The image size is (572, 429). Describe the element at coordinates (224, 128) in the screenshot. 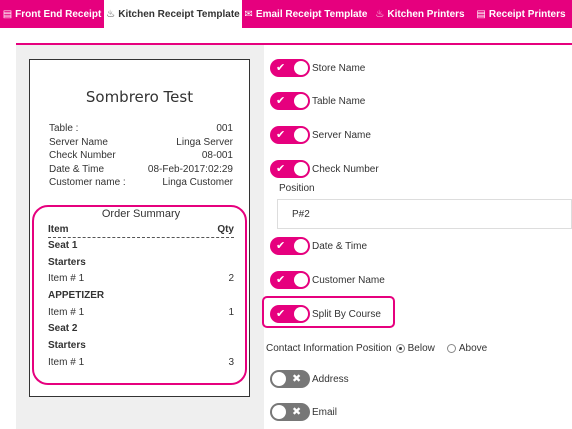

I see `info-value: 001` at that location.